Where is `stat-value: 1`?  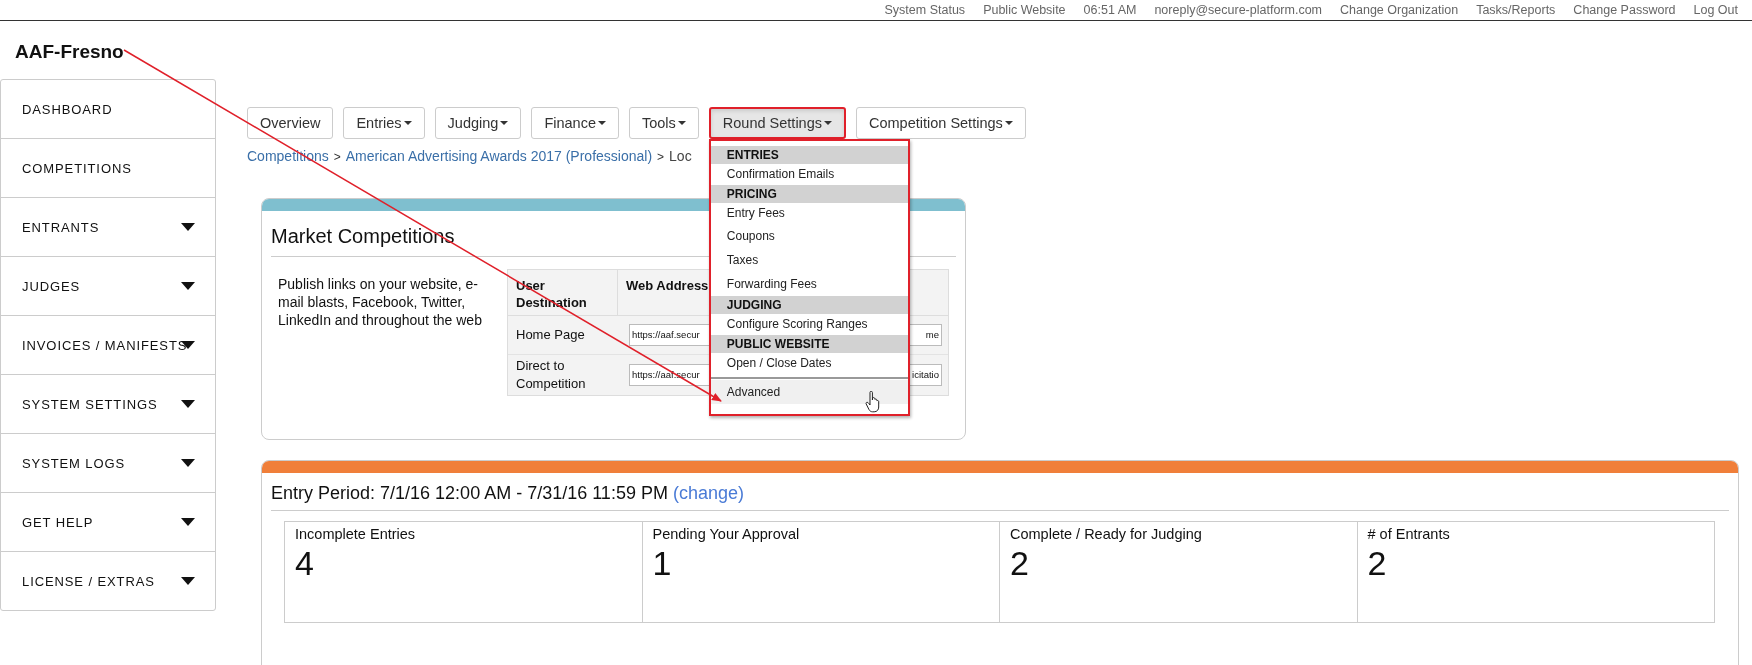 stat-value: 1 is located at coordinates (662, 563).